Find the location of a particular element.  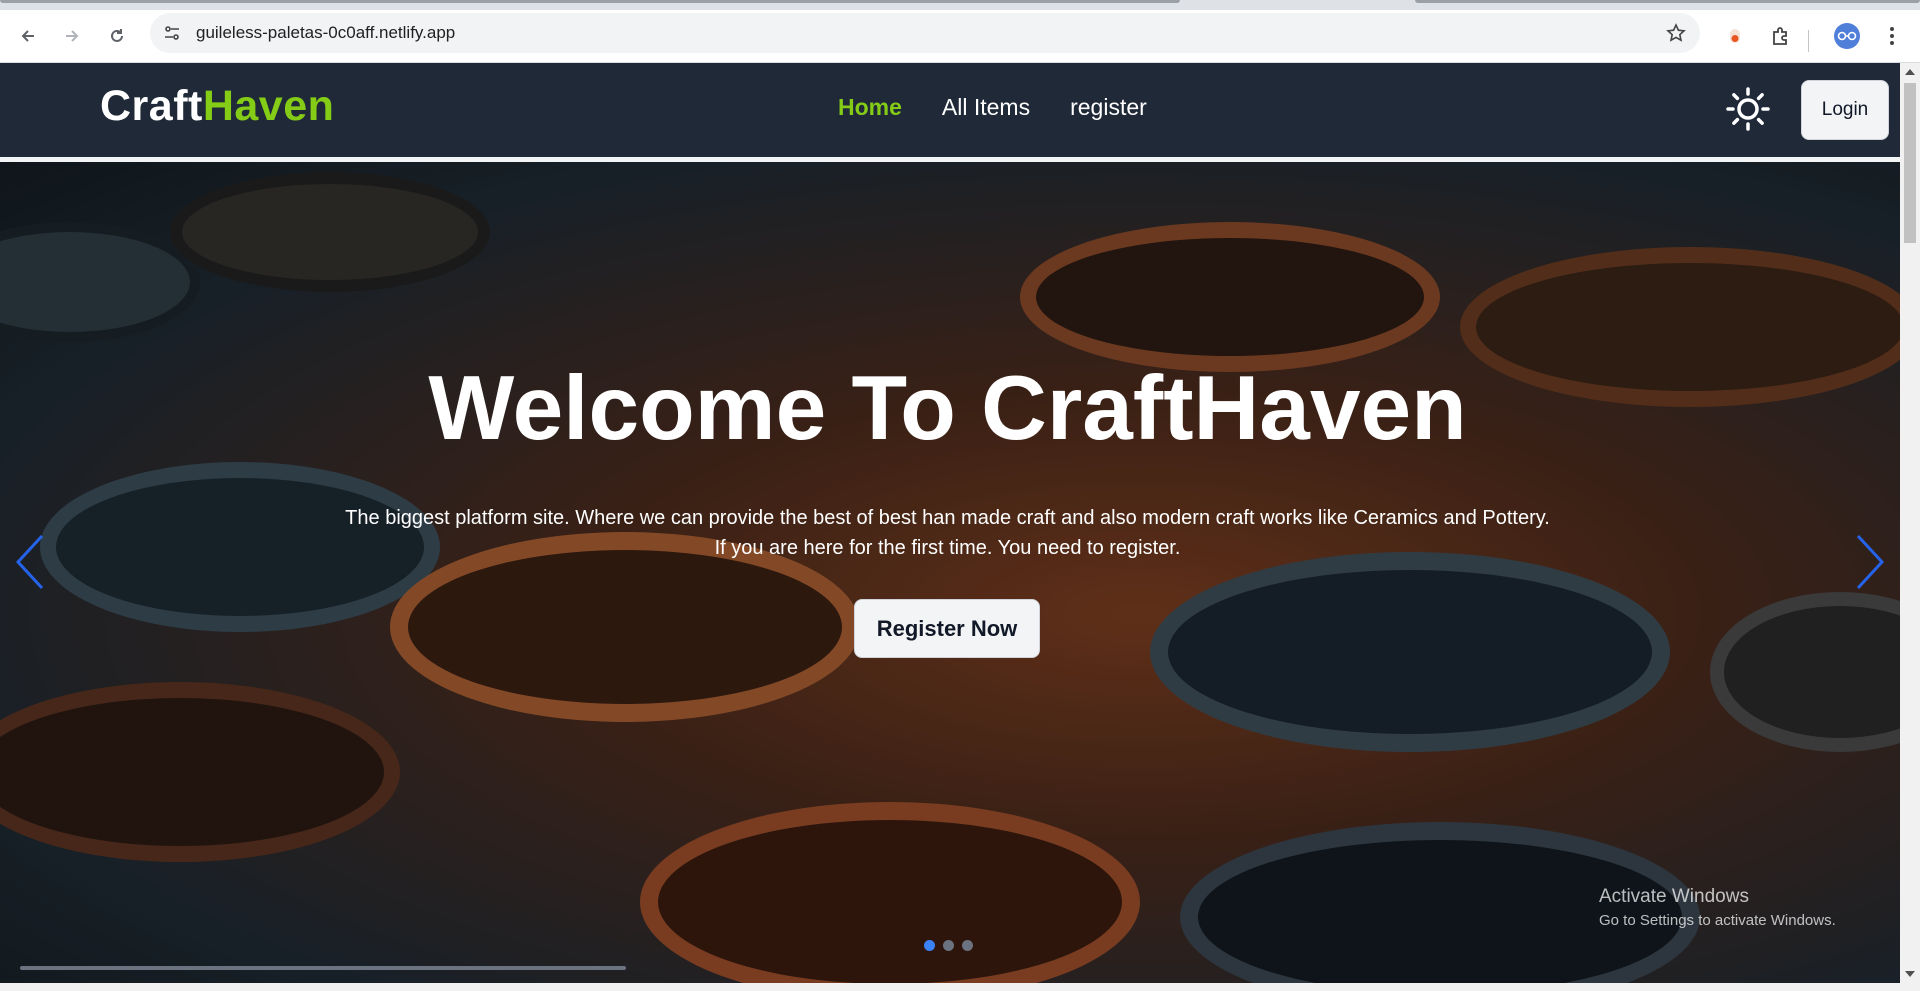

hero-title: Welcome To CraftHaven is located at coordinates (947, 408).